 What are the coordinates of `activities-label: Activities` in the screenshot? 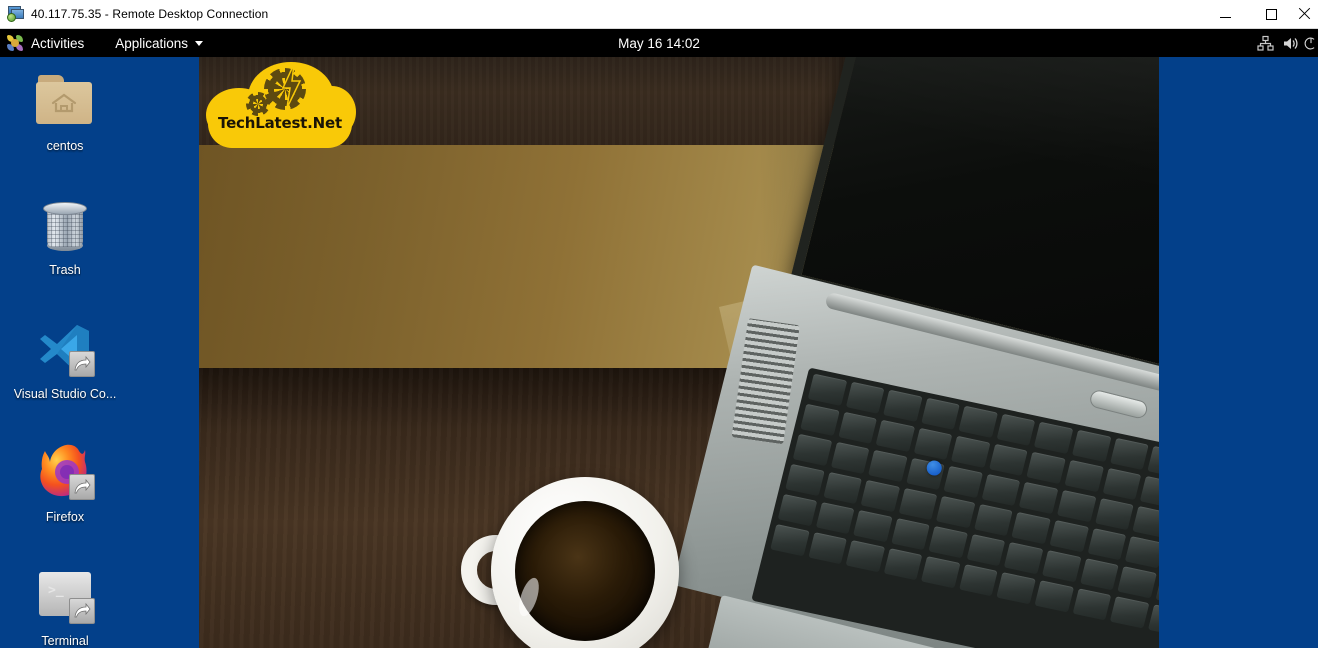 It's located at (58, 43).